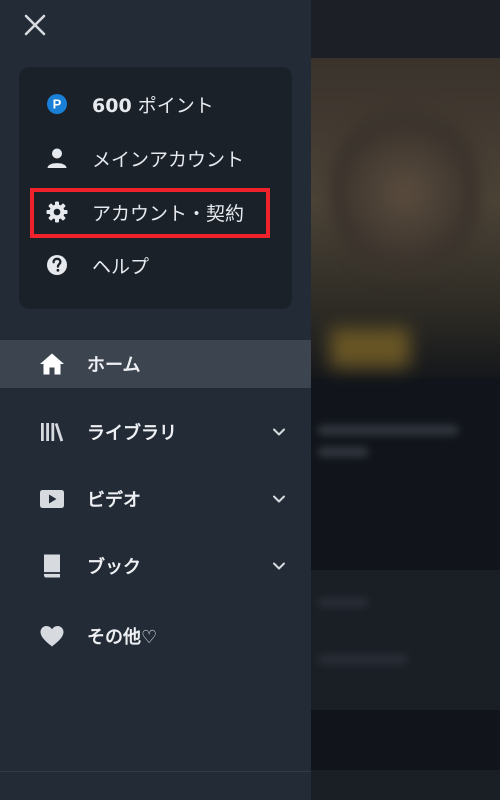  I want to click on book-icon, so click(52, 566).